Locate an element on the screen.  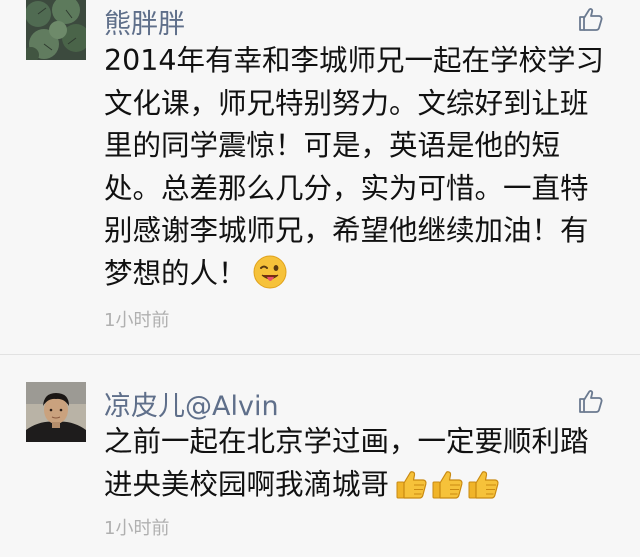
comment-text-line: 文化课，师兄特别努力。文综好到让班 is located at coordinates (346, 103).